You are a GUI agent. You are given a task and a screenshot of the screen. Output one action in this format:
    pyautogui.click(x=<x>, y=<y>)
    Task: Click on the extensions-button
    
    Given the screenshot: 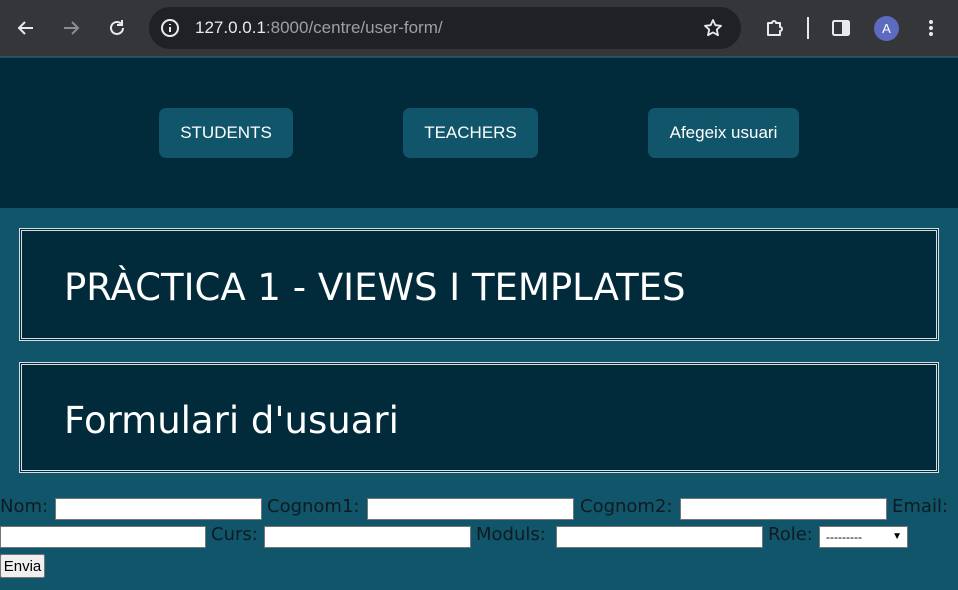 What is the action you would take?
    pyautogui.click(x=775, y=28)
    